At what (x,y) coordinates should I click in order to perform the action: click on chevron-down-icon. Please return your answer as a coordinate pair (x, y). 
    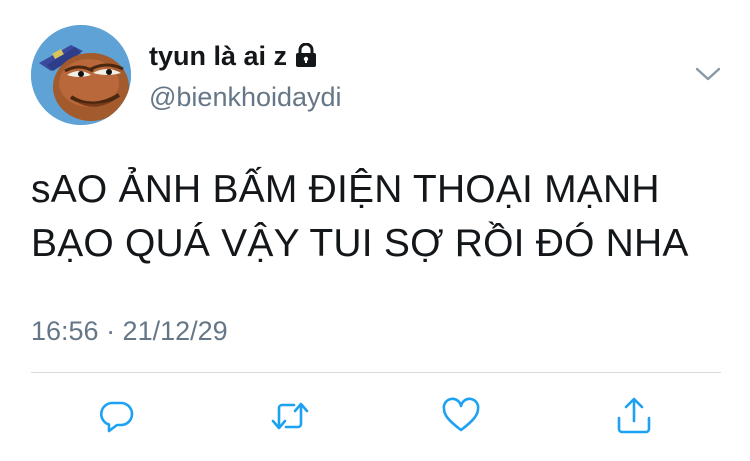
    Looking at the image, I should click on (708, 74).